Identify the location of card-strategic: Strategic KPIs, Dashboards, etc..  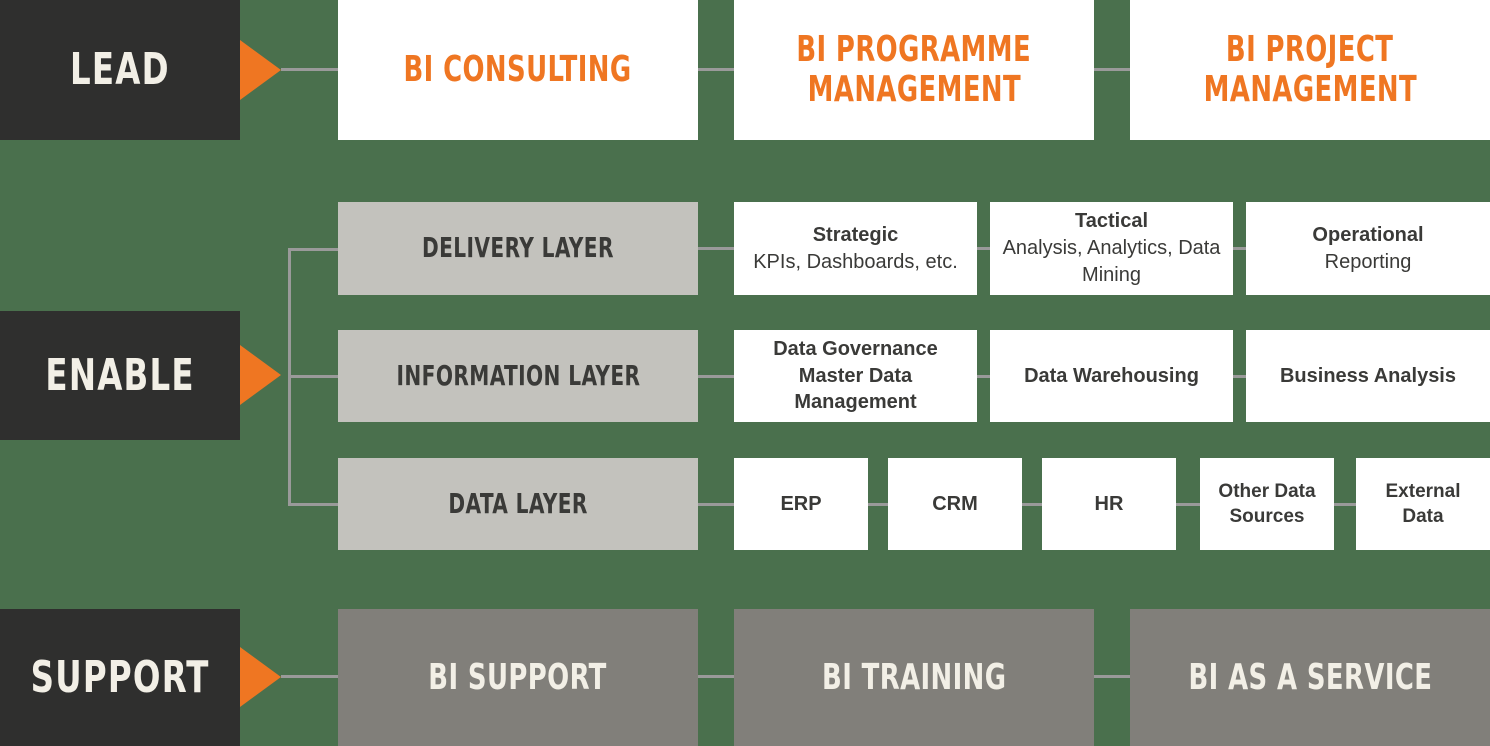
(855, 248).